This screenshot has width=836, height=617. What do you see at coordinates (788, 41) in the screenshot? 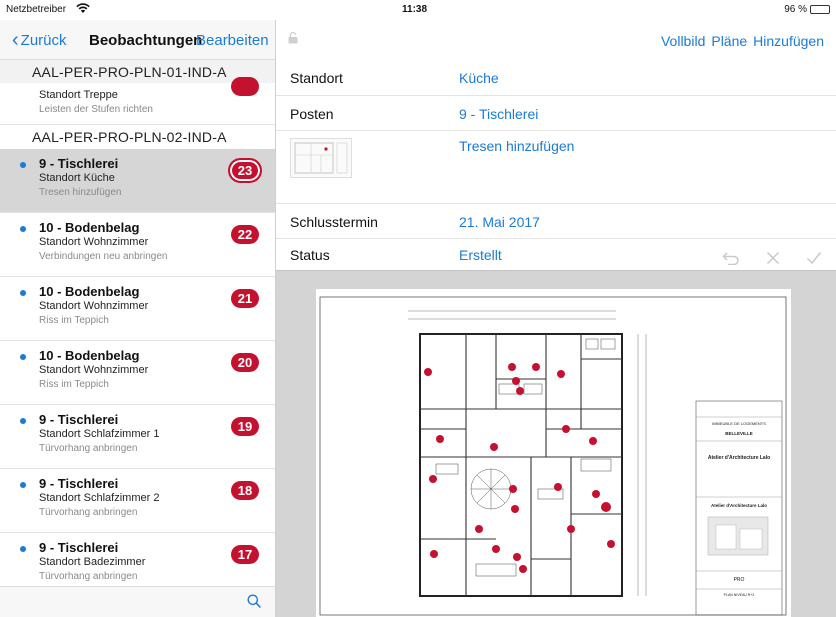
I see `add-button: Hinzufügen` at bounding box center [788, 41].